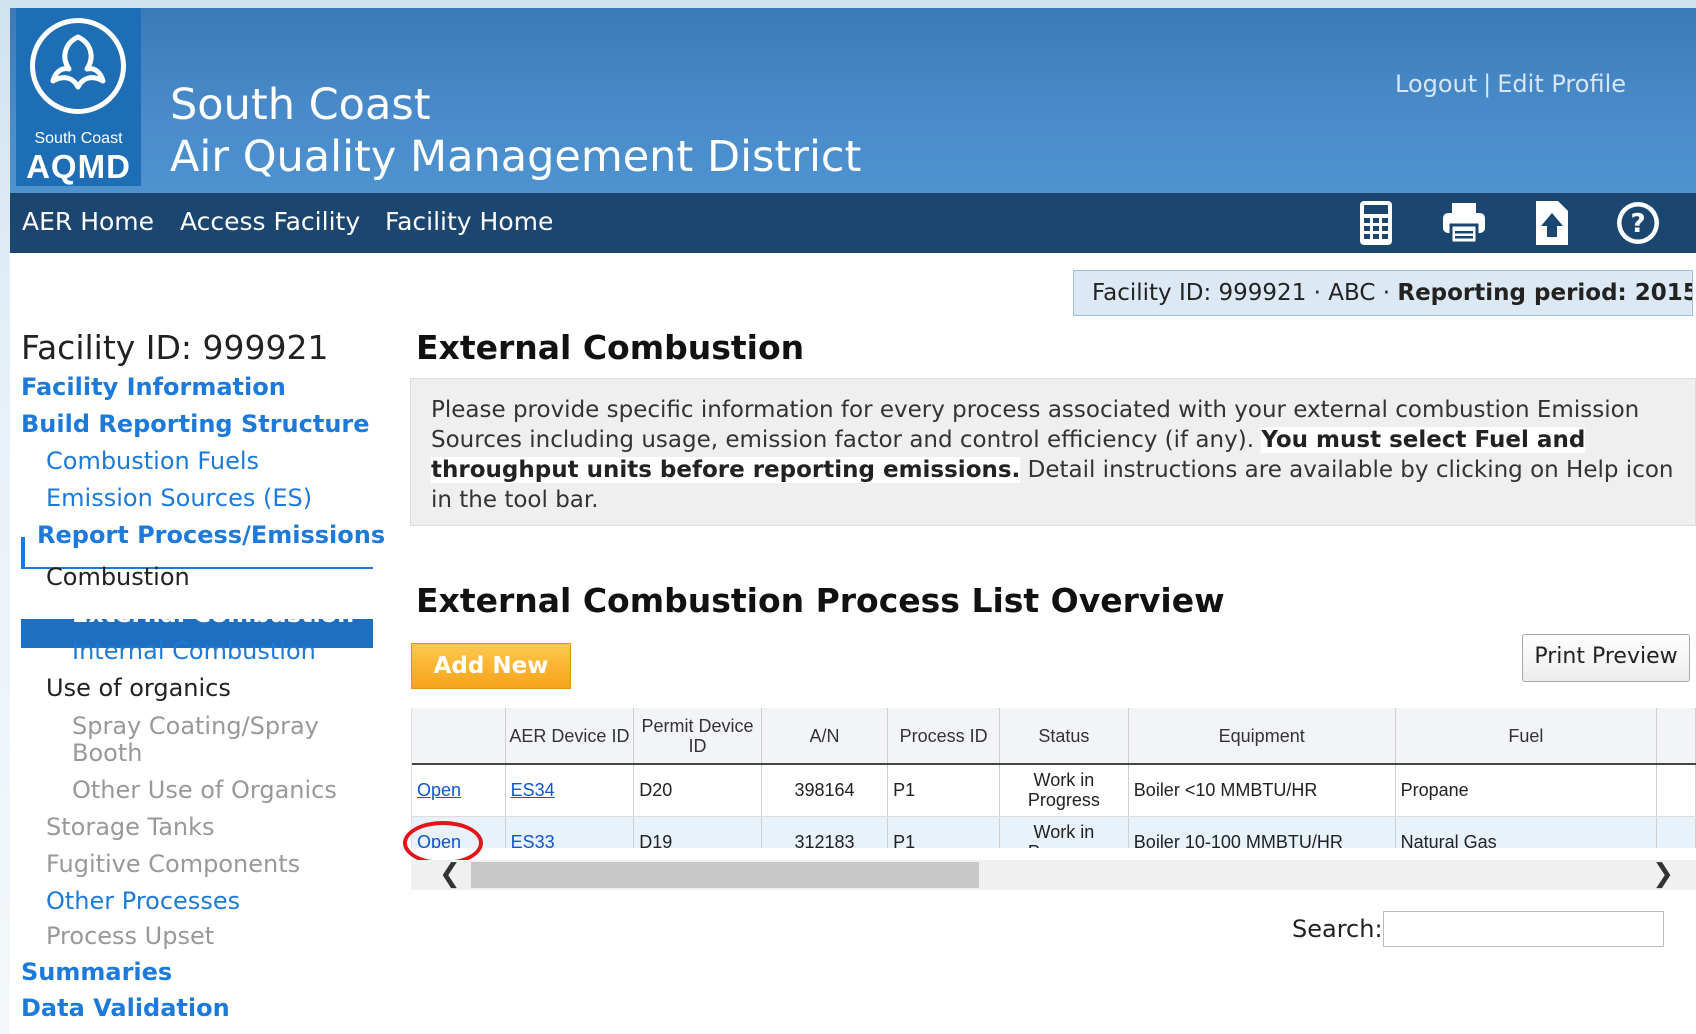  What do you see at coordinates (825, 832) in the screenshot?
I see `an-cell: 312183` at bounding box center [825, 832].